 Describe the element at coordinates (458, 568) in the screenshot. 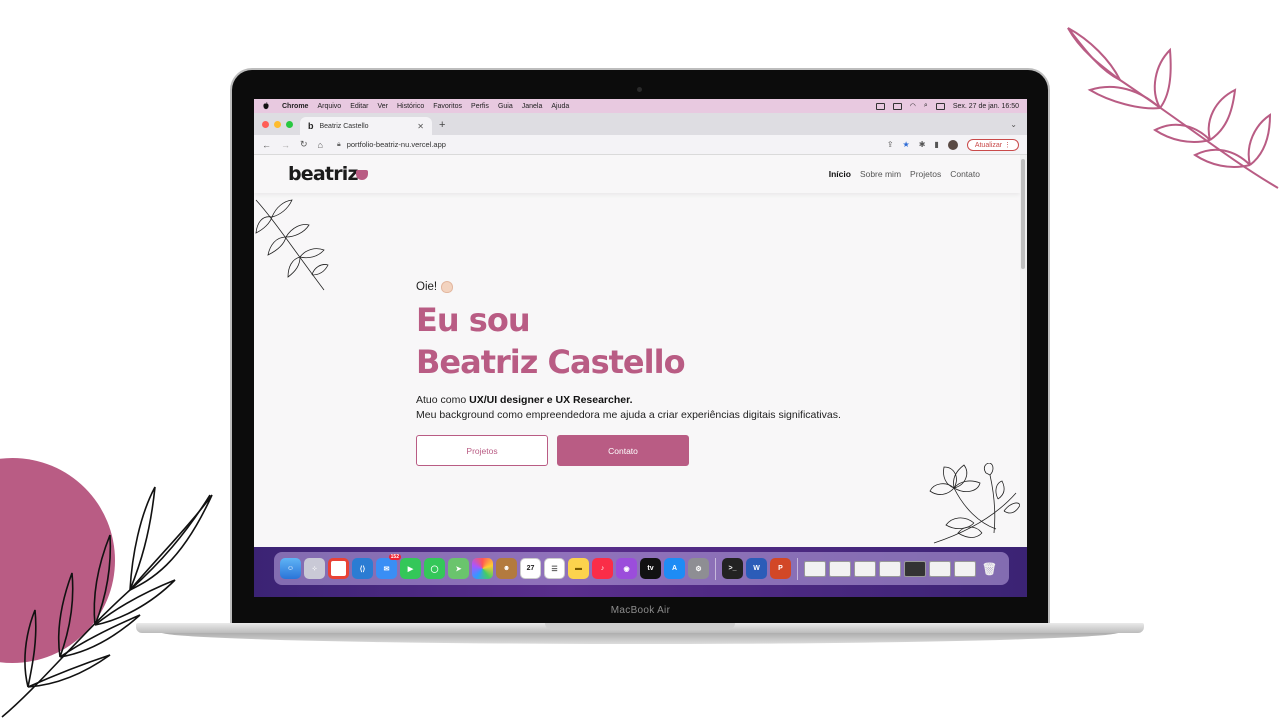

I see `maps-icon: ➤` at that location.